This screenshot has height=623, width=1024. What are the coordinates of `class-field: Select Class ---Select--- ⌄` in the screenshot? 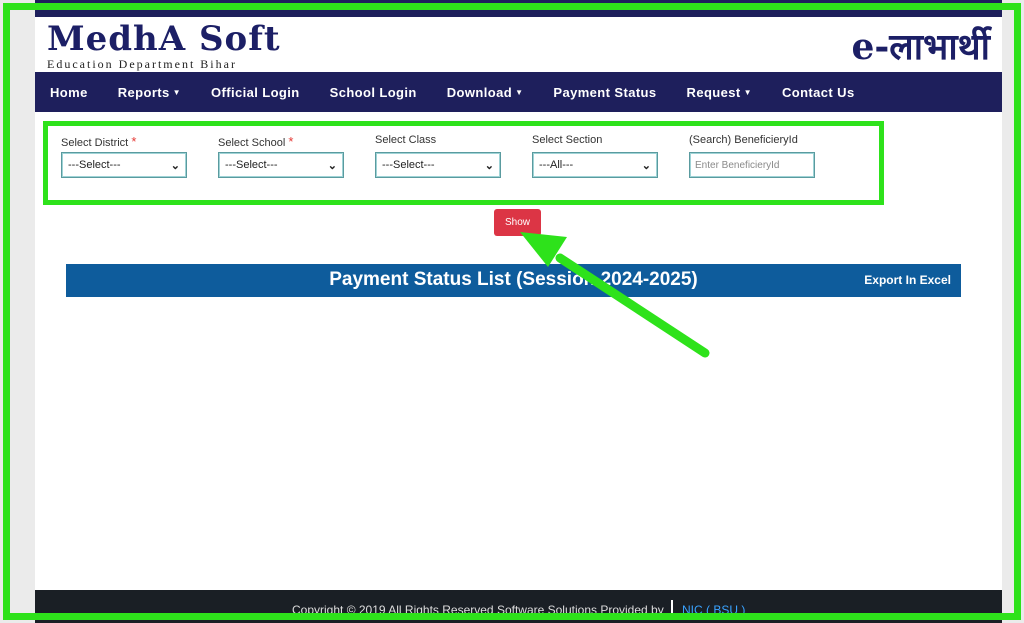 It's located at (438, 156).